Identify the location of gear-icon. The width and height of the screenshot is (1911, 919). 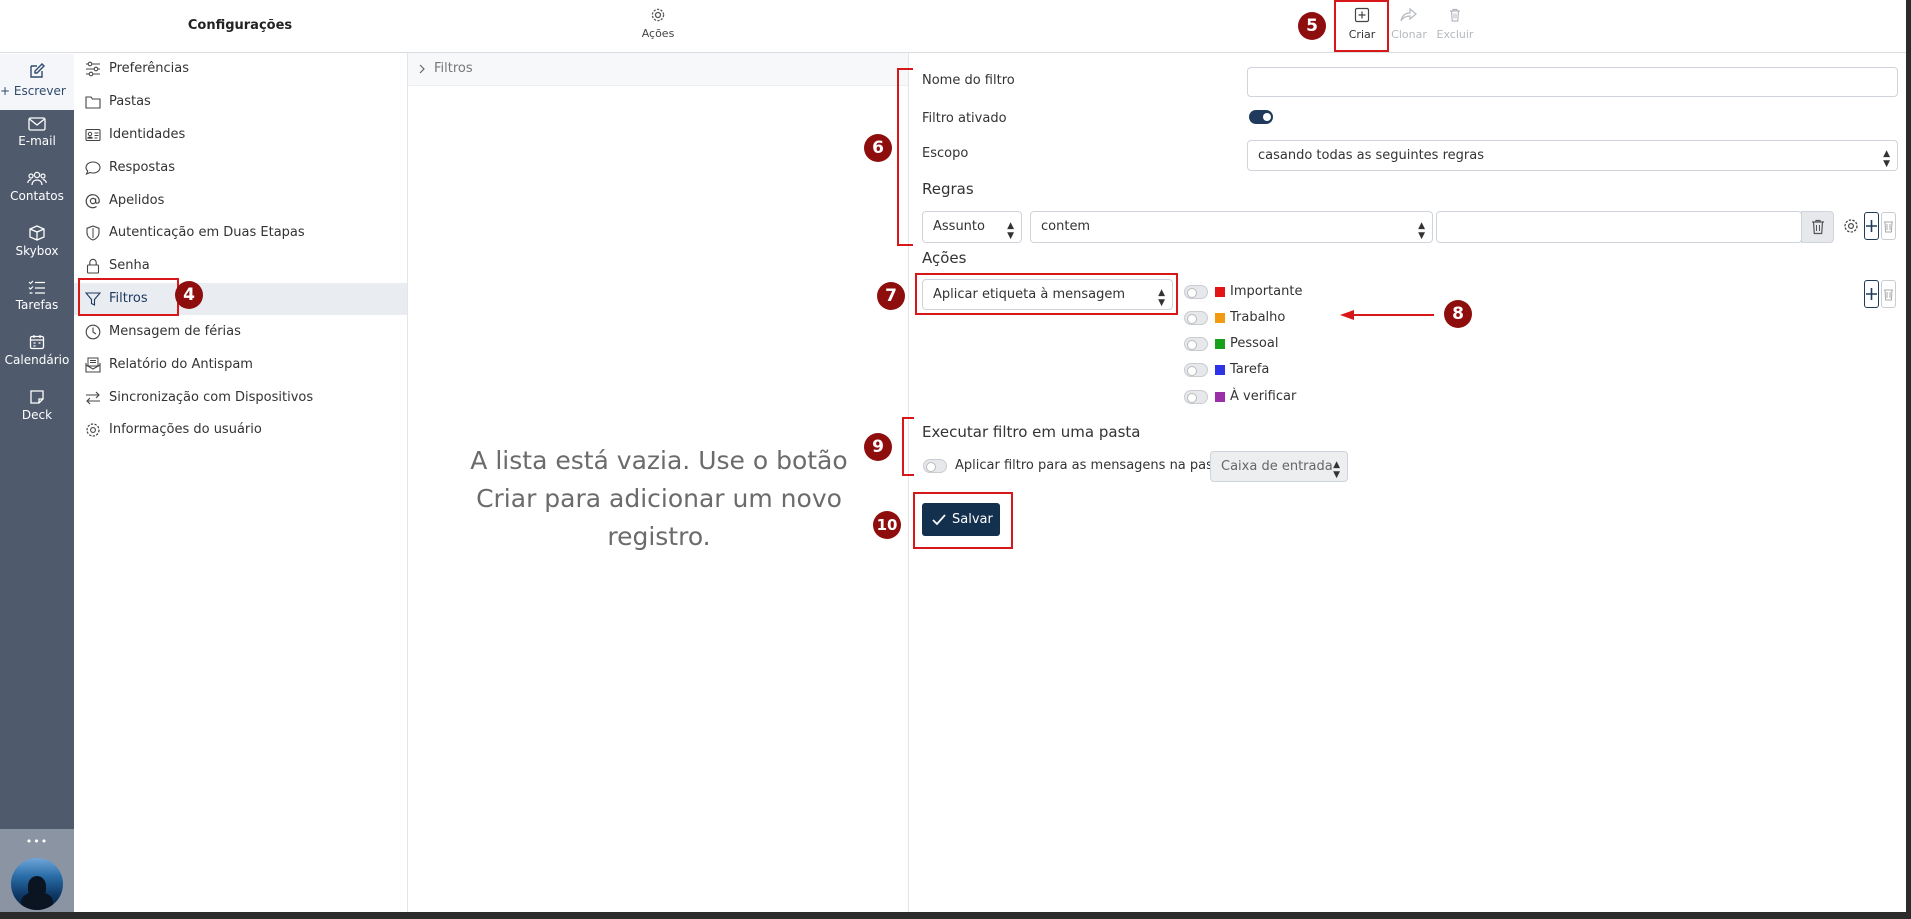
(658, 15).